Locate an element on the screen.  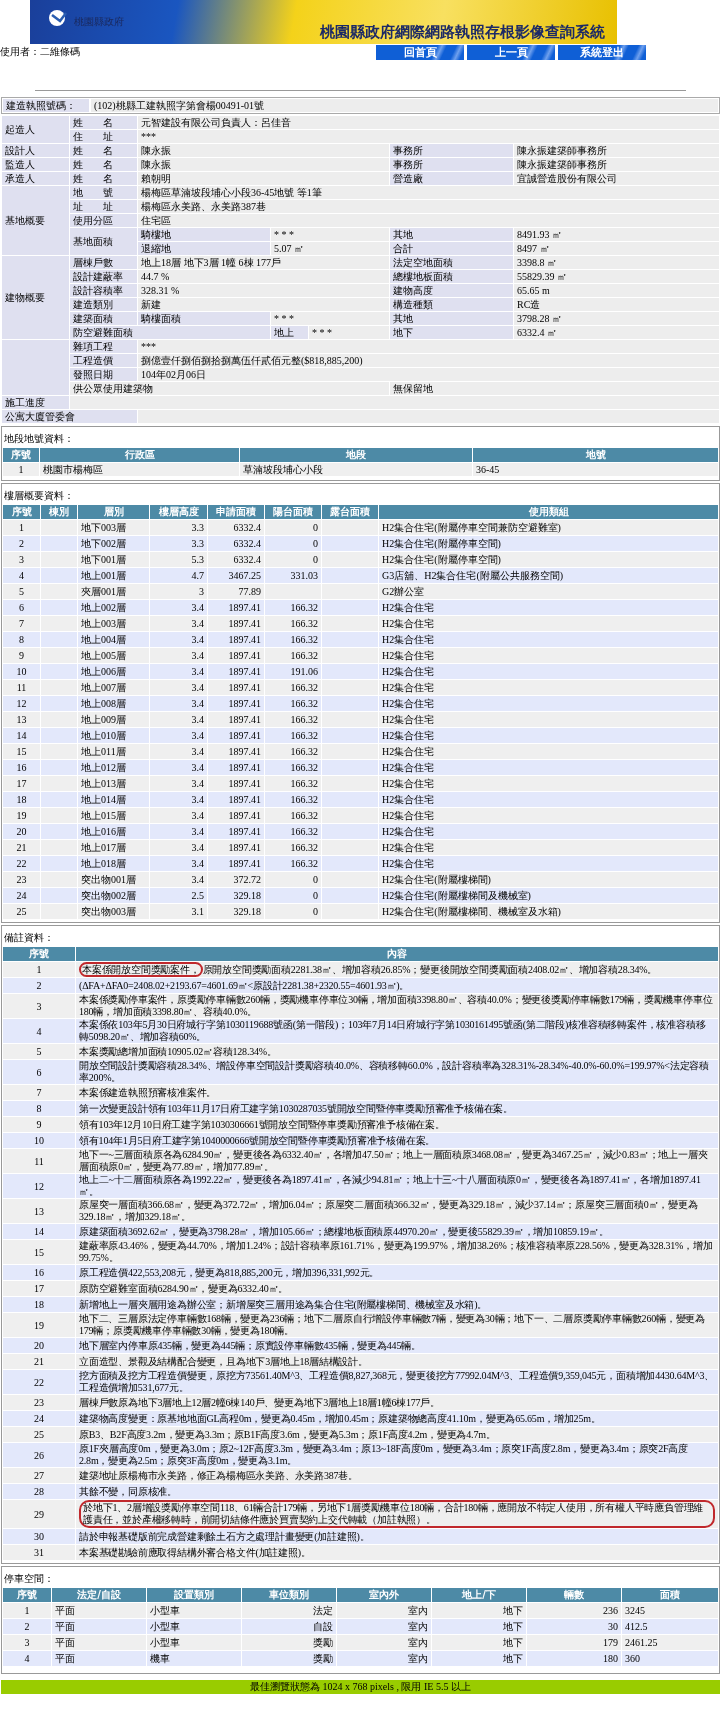
nav-button: 上一頁 is located at coordinates (511, 52).